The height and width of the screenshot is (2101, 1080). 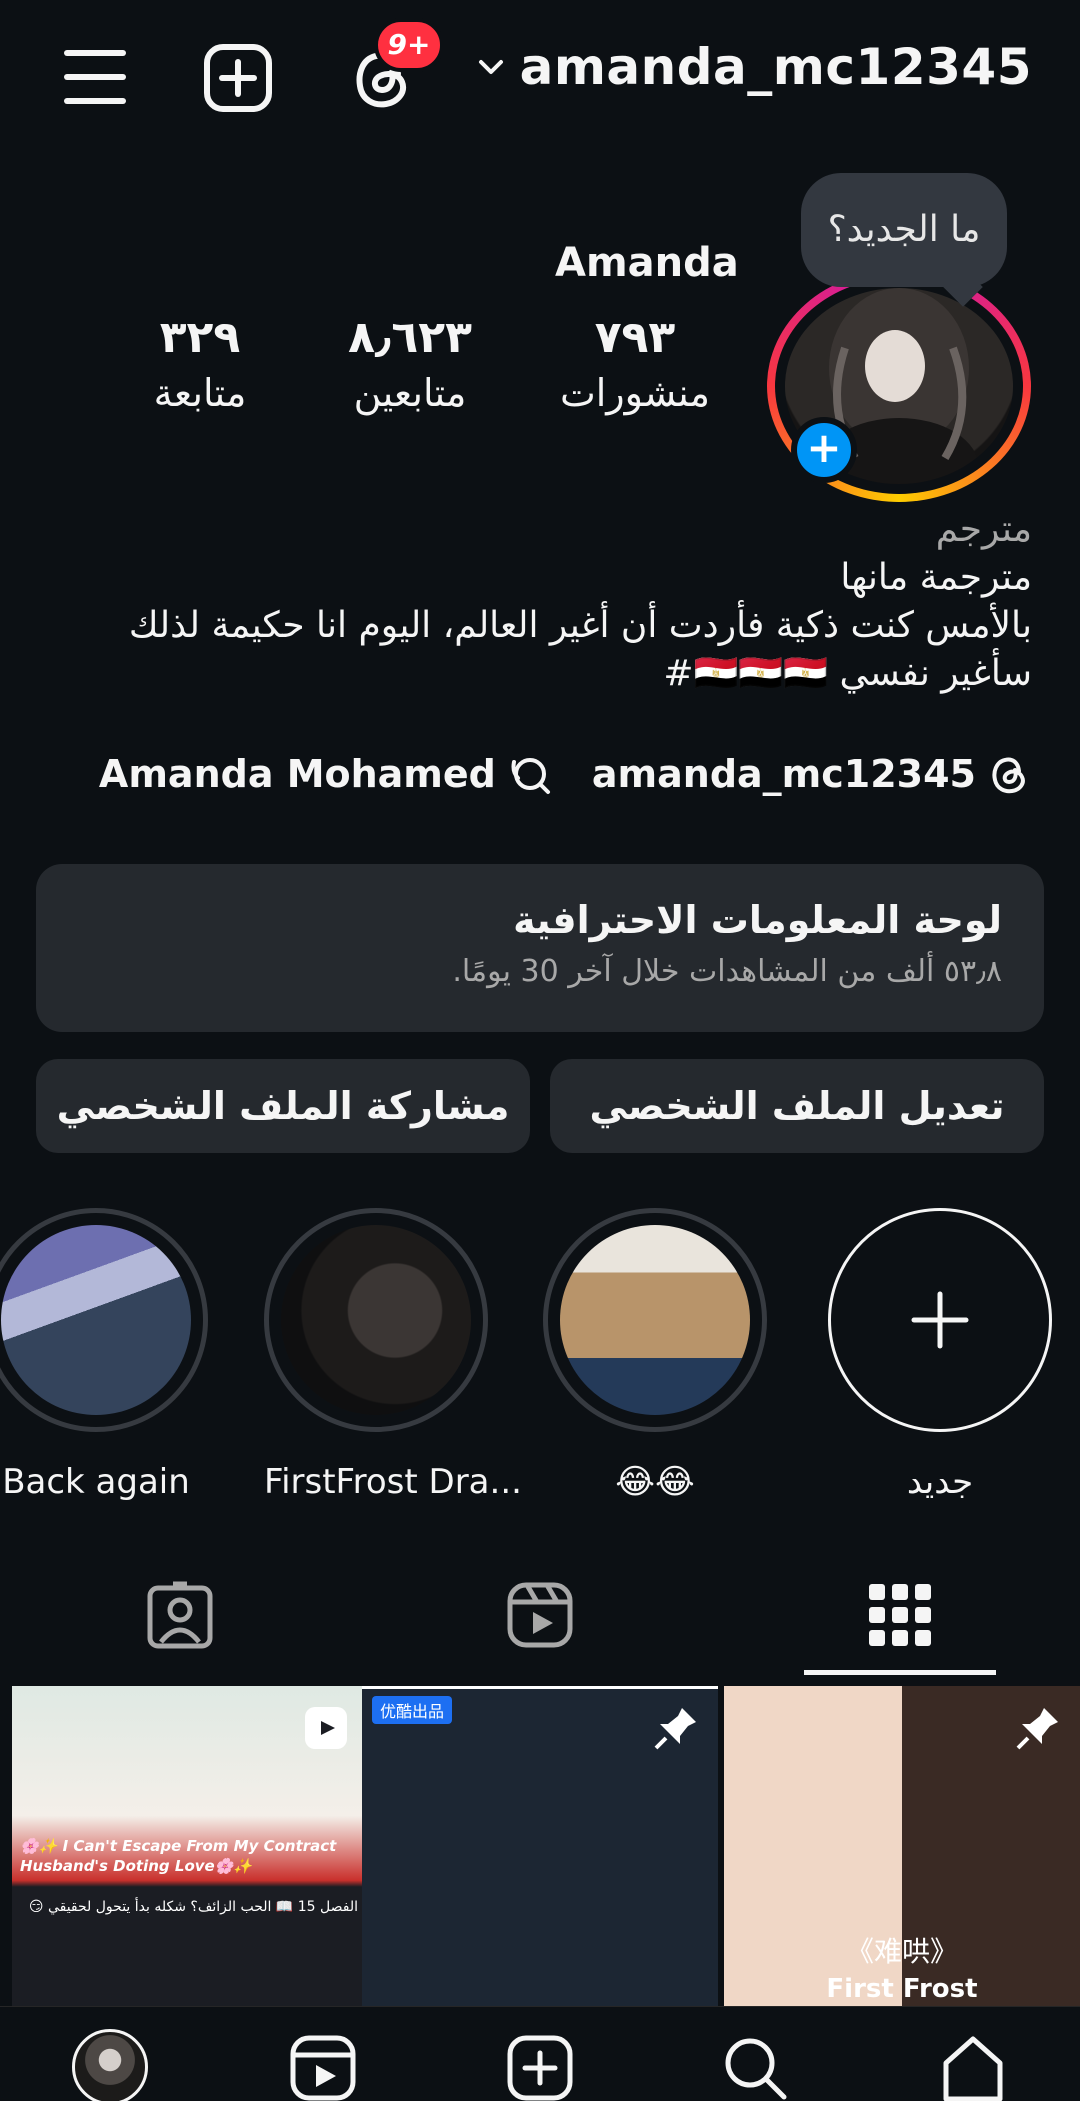 What do you see at coordinates (727, 971) in the screenshot?
I see `dashboard-subtitle: ٥٣٫٨ ألف من المشاهدات خلال آخر 30 يومًا.` at bounding box center [727, 971].